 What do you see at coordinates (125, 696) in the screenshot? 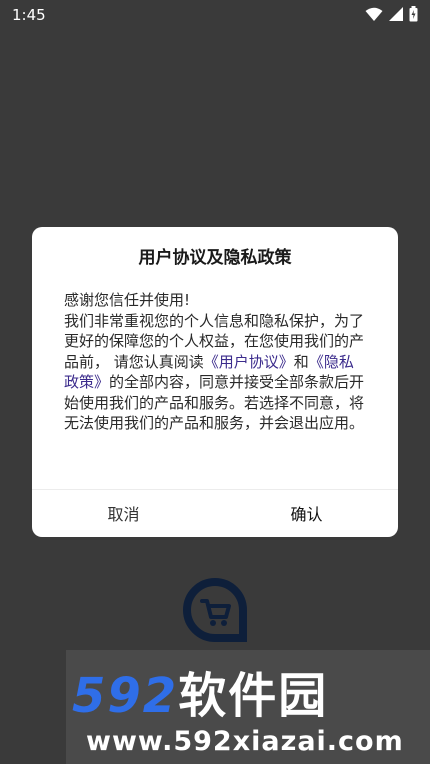
I see `watermark-brand-number: 592` at bounding box center [125, 696].